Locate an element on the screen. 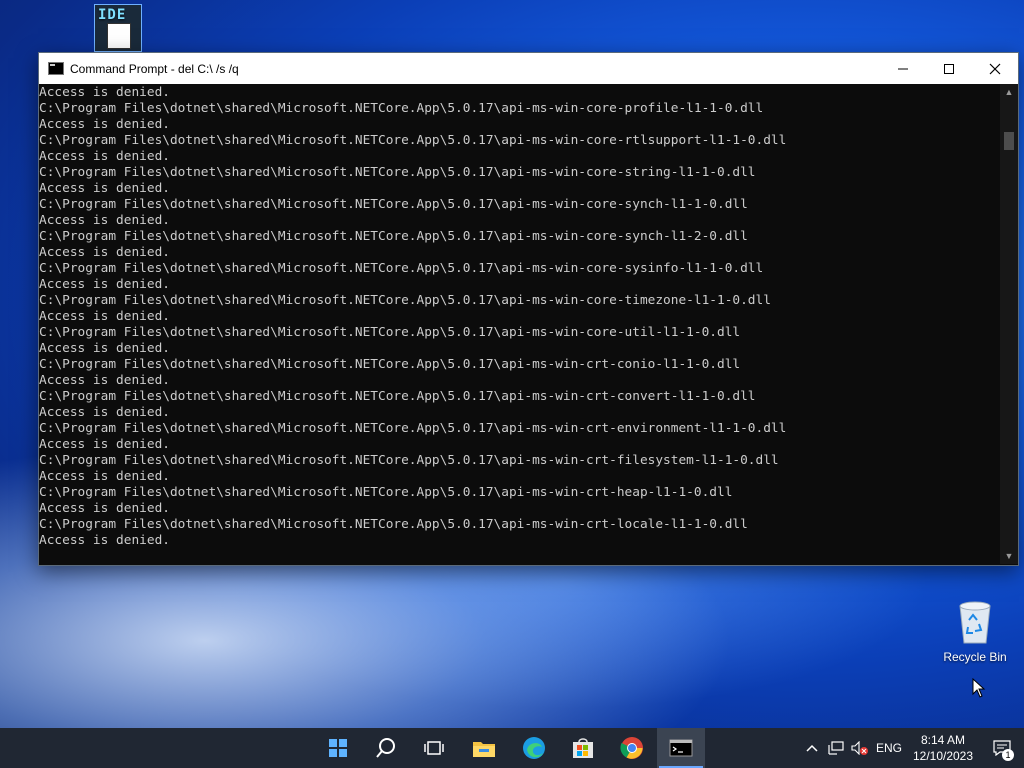  minimize-icon is located at coordinates (903, 68).